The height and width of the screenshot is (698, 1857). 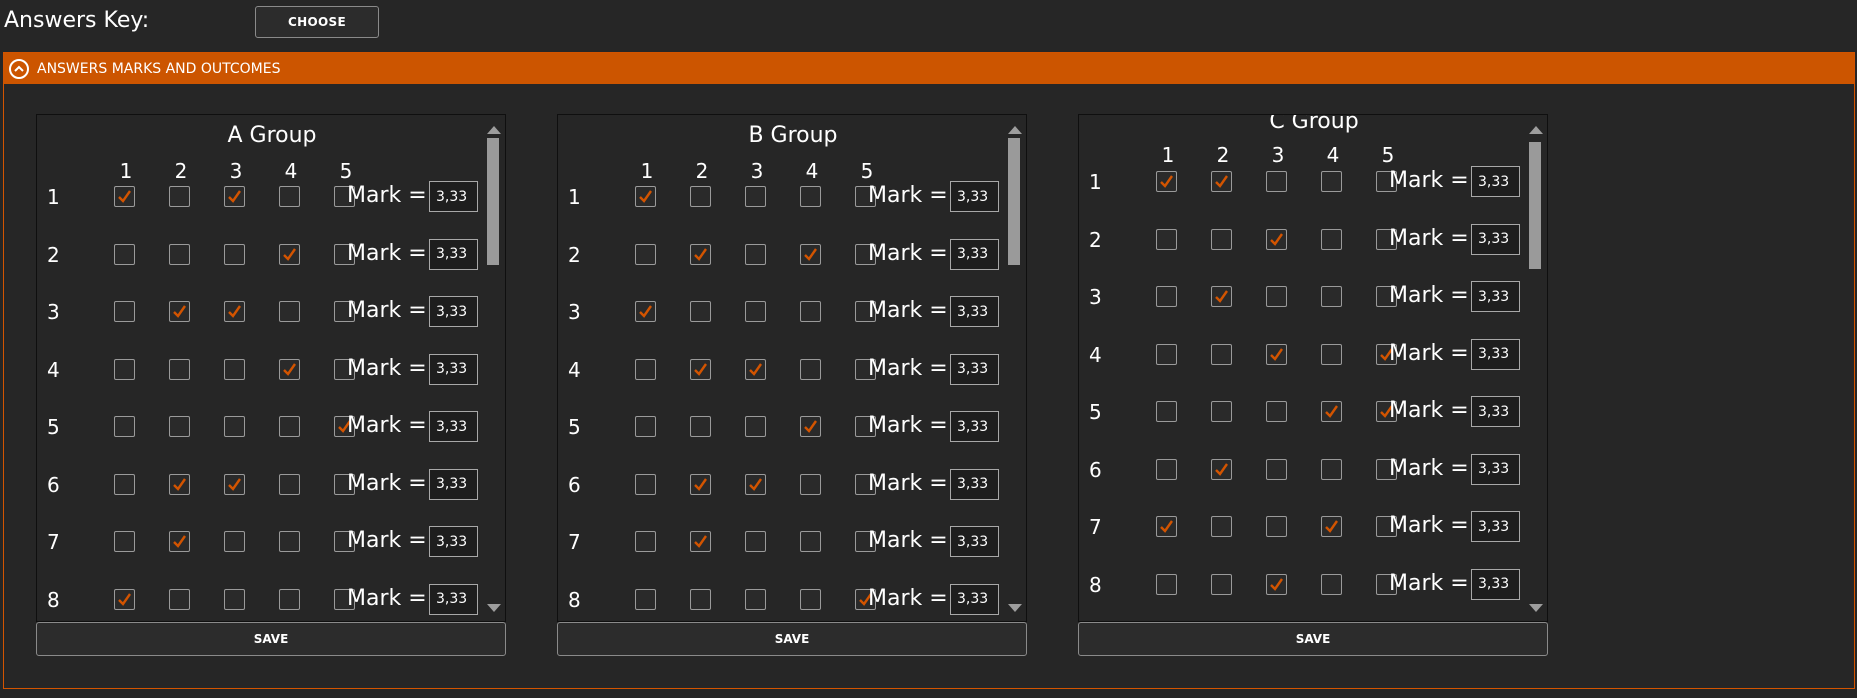 I want to click on answer-checkbox-q4-opt2, so click(x=179, y=369).